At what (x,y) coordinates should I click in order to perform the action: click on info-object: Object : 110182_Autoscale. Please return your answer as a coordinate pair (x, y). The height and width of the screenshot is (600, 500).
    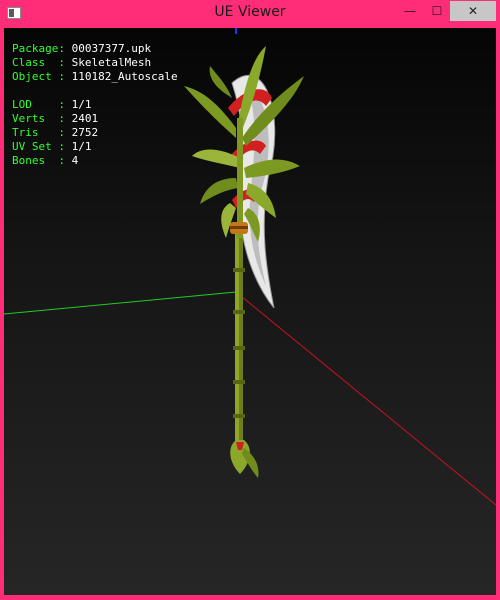
    Looking at the image, I should click on (95, 76).